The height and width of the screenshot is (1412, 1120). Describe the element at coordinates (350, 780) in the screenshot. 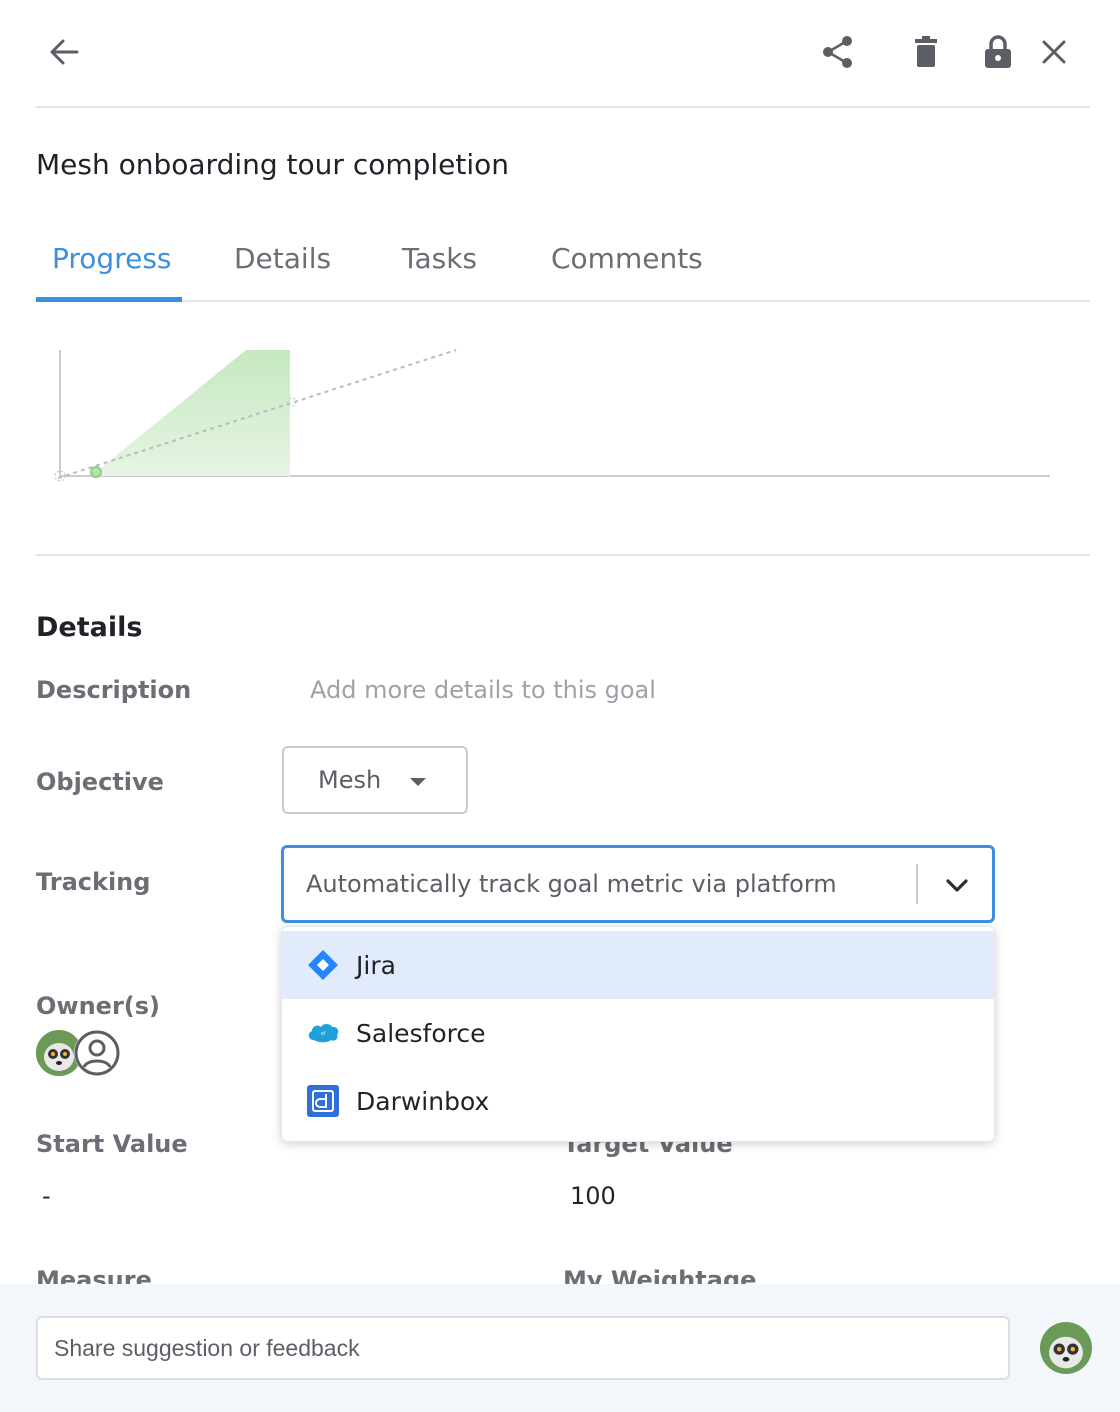

I see `objective-value: Mesh` at that location.